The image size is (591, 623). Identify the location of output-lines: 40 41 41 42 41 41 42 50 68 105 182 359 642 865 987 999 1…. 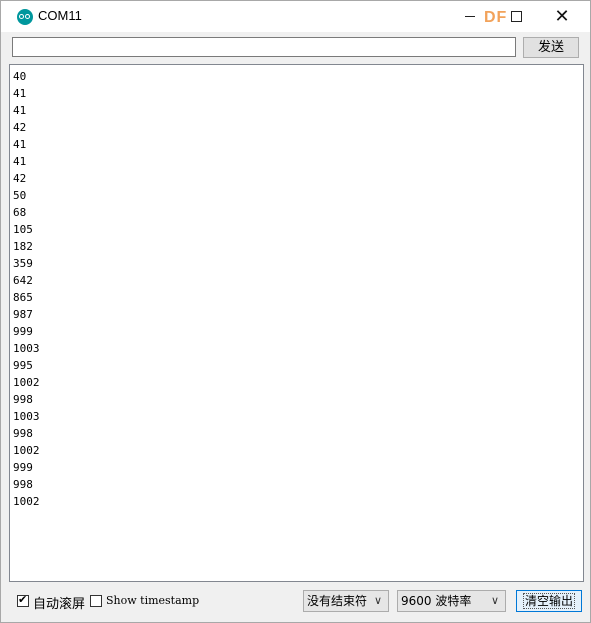
(26, 289).